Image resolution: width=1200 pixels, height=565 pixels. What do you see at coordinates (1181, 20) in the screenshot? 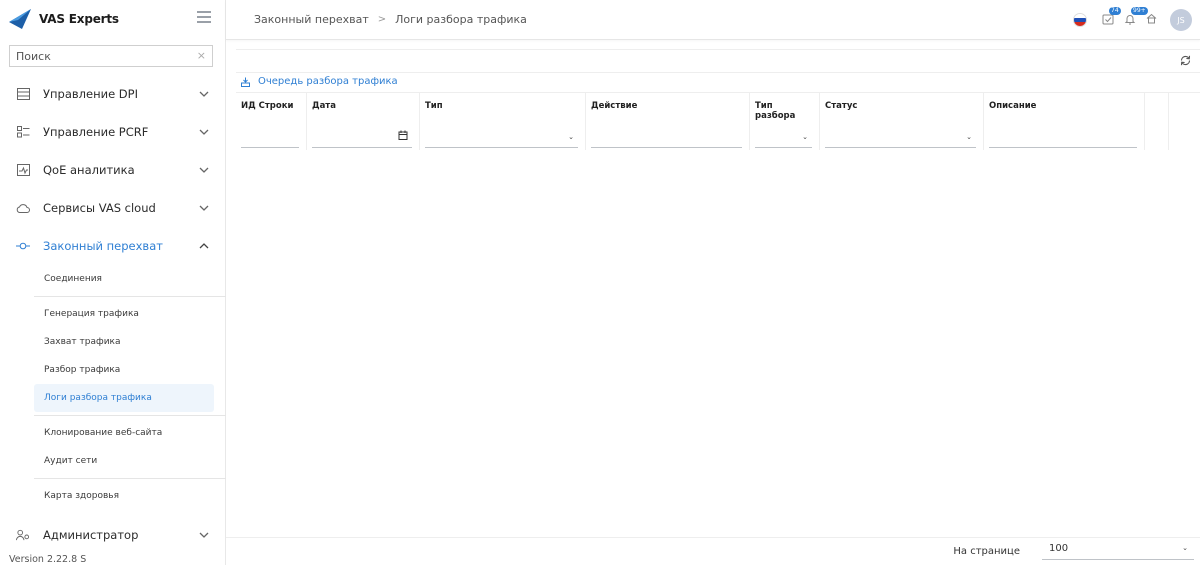
I see `user-avatar: JS` at bounding box center [1181, 20].